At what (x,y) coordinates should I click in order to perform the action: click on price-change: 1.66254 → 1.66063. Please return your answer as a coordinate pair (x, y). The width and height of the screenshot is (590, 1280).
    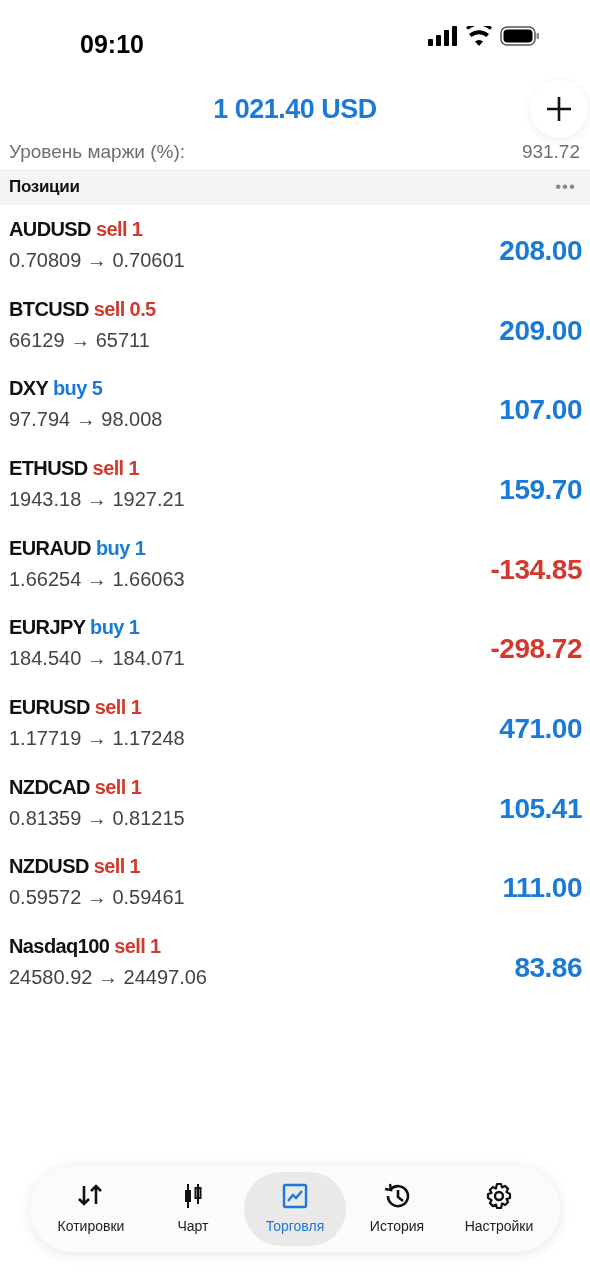
    Looking at the image, I should click on (97, 579).